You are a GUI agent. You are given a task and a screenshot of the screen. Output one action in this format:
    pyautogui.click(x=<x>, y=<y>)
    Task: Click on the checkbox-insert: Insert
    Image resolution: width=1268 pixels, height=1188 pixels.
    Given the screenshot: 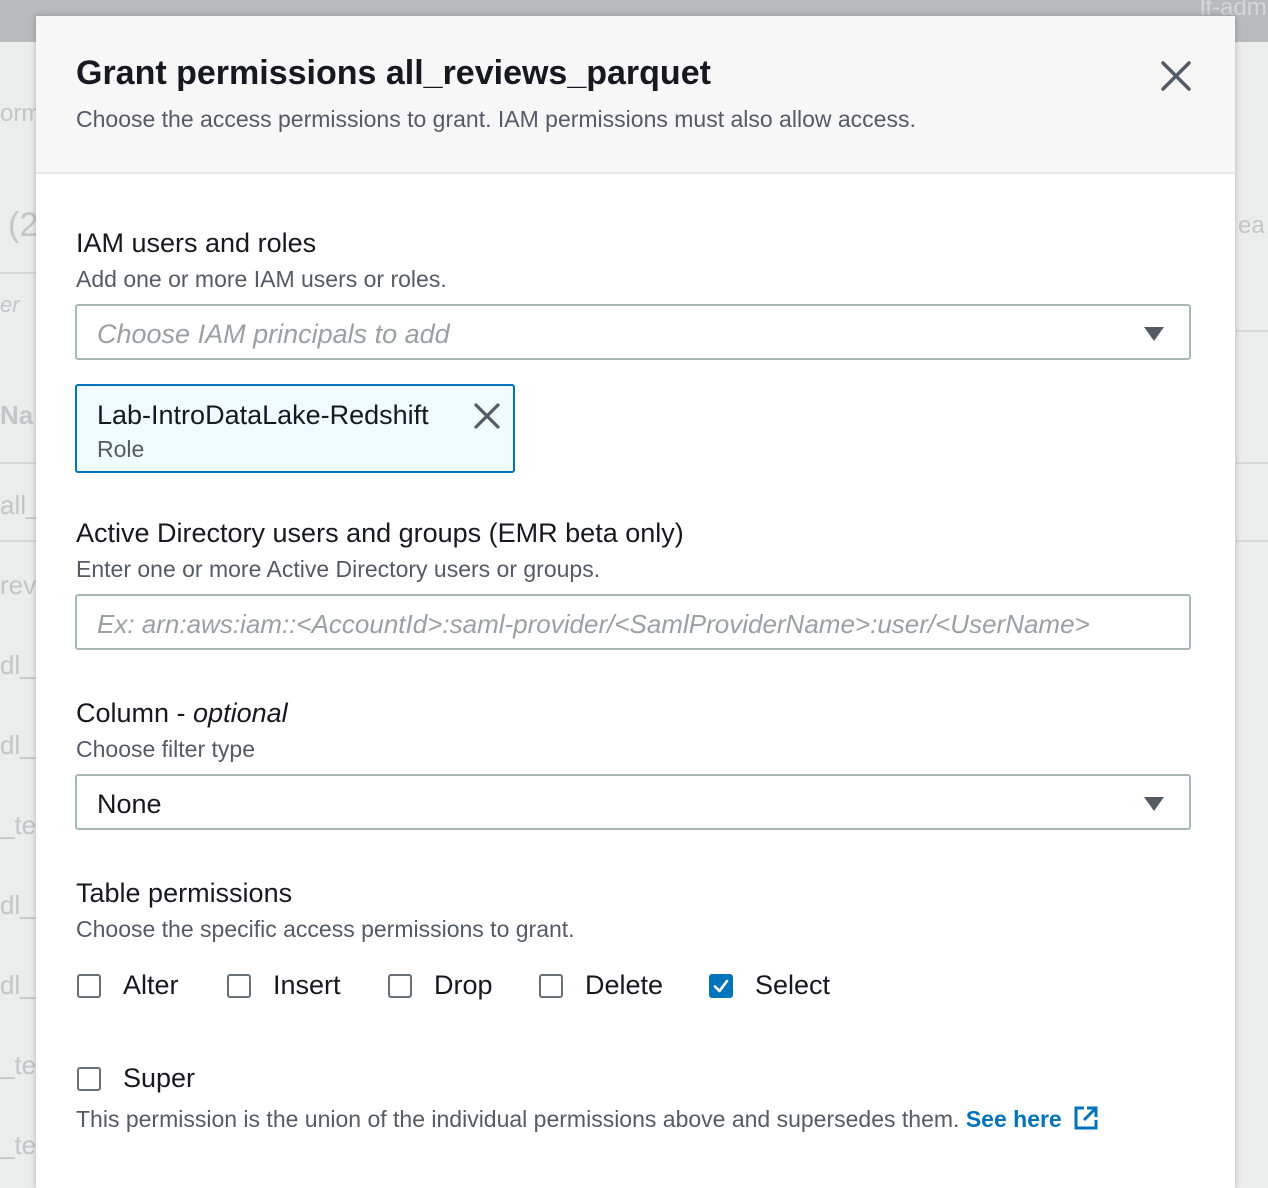 What is the action you would take?
    pyautogui.click(x=284, y=985)
    